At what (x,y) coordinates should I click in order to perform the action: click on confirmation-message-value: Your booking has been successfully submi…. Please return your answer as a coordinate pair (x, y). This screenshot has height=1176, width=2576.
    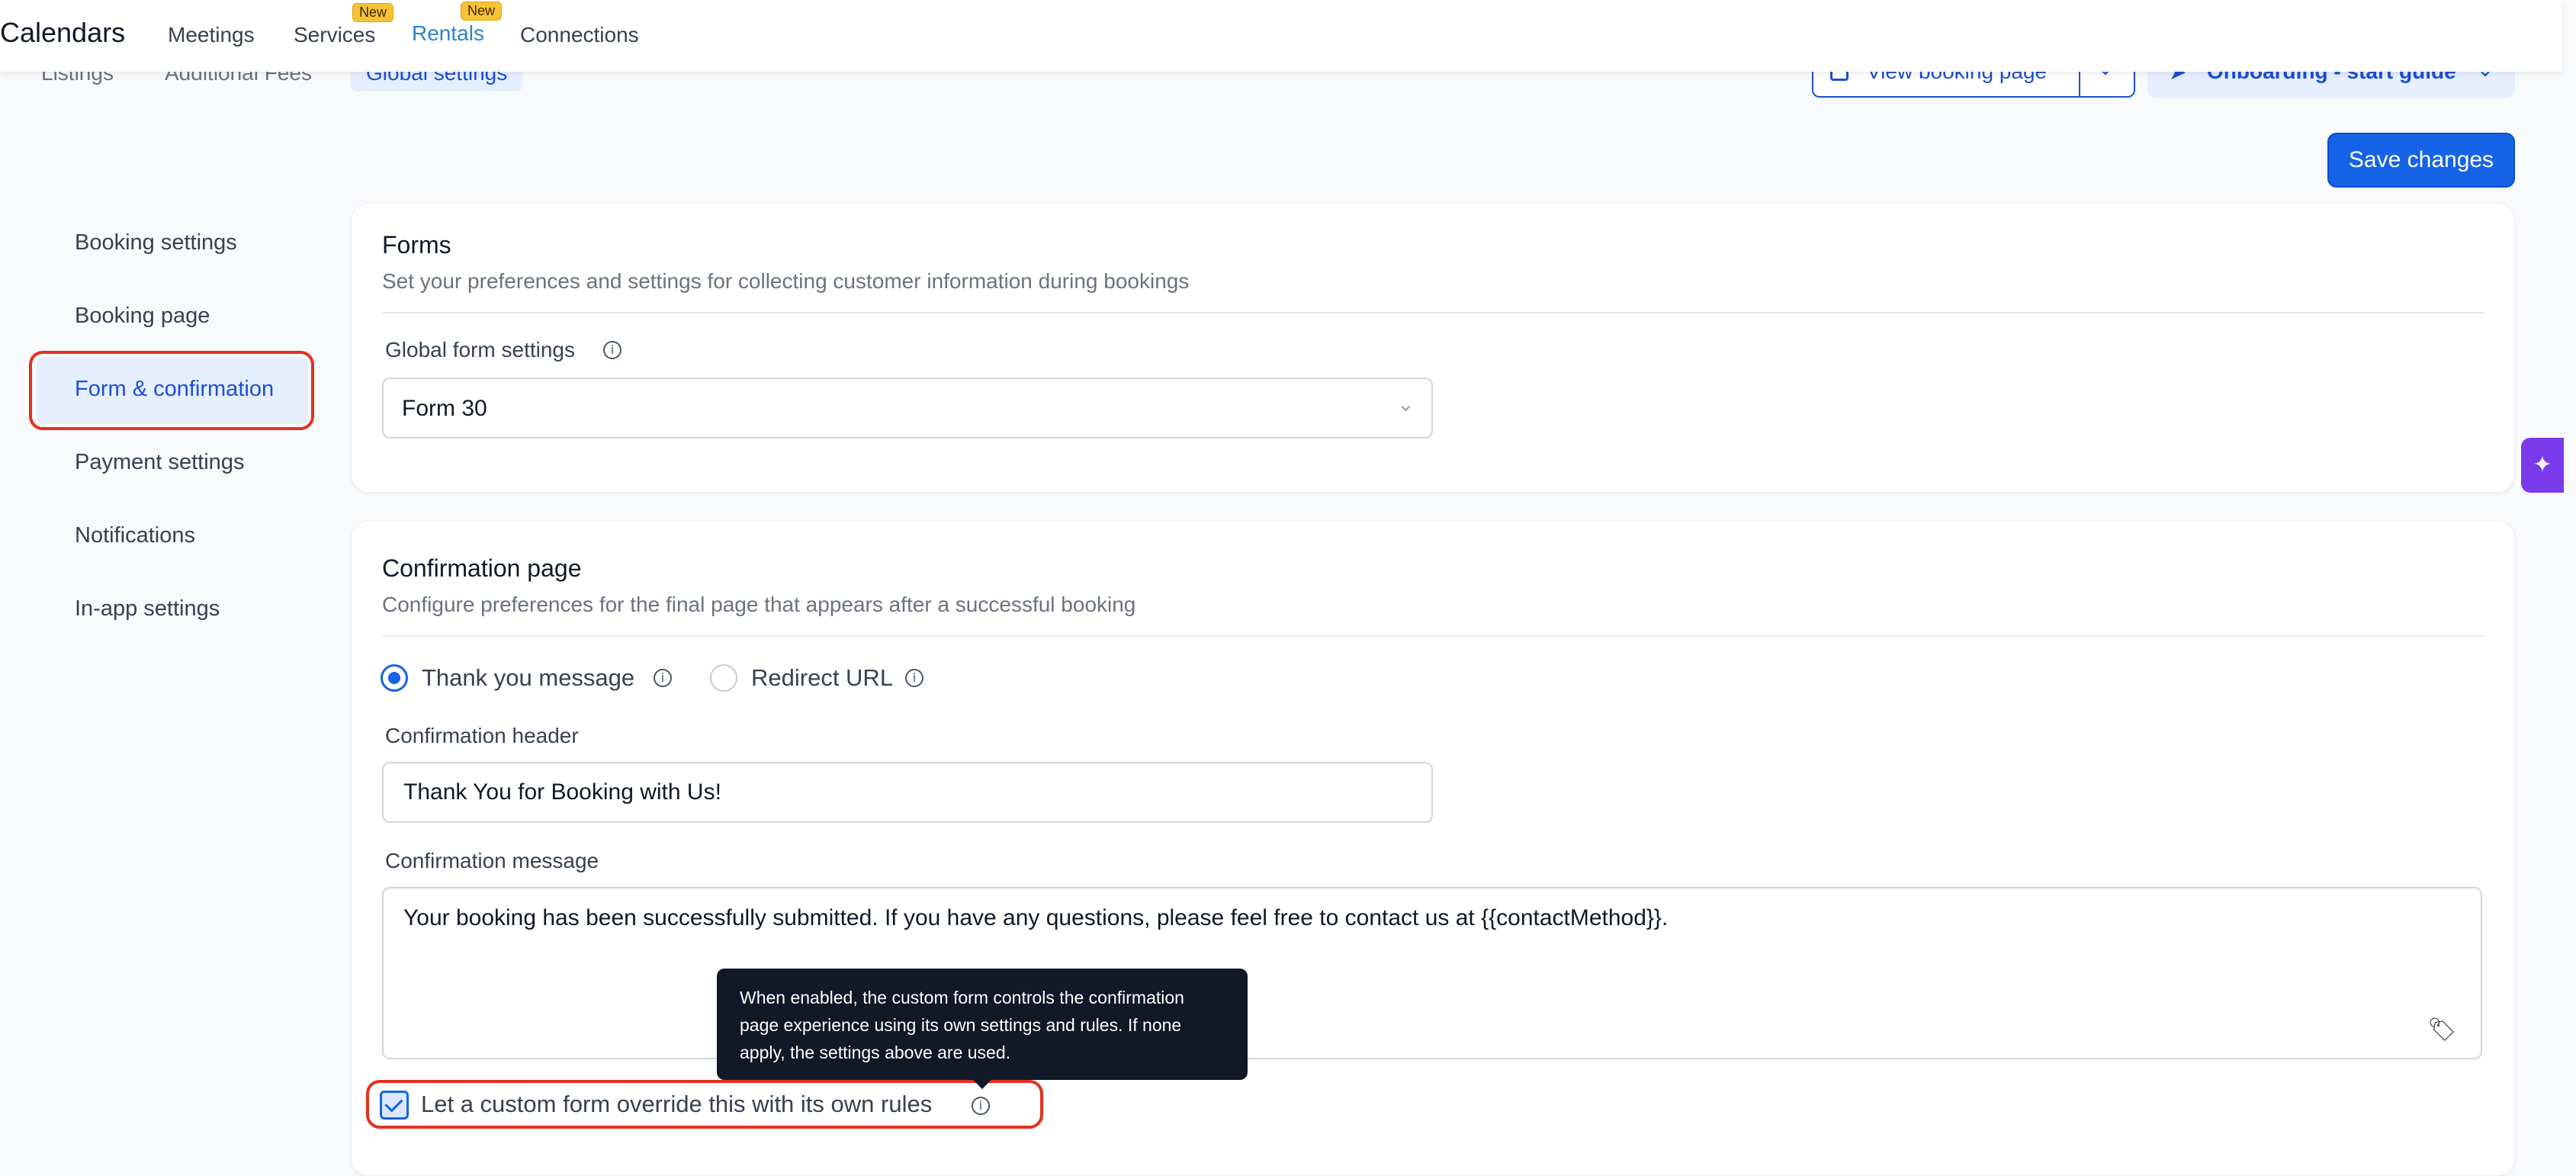
    Looking at the image, I should click on (1036, 917).